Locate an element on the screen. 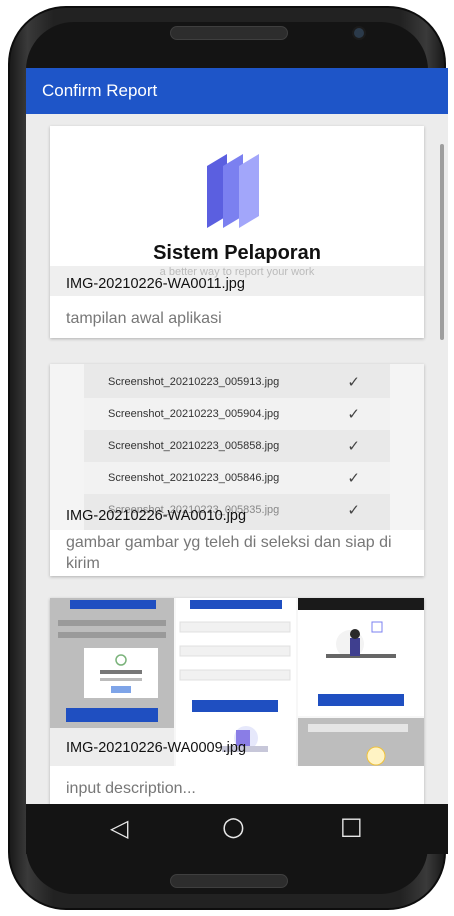 The height and width of the screenshot is (916, 454). file-row: Screenshot_20210223_005846.jpg ✓ is located at coordinates (237, 478).